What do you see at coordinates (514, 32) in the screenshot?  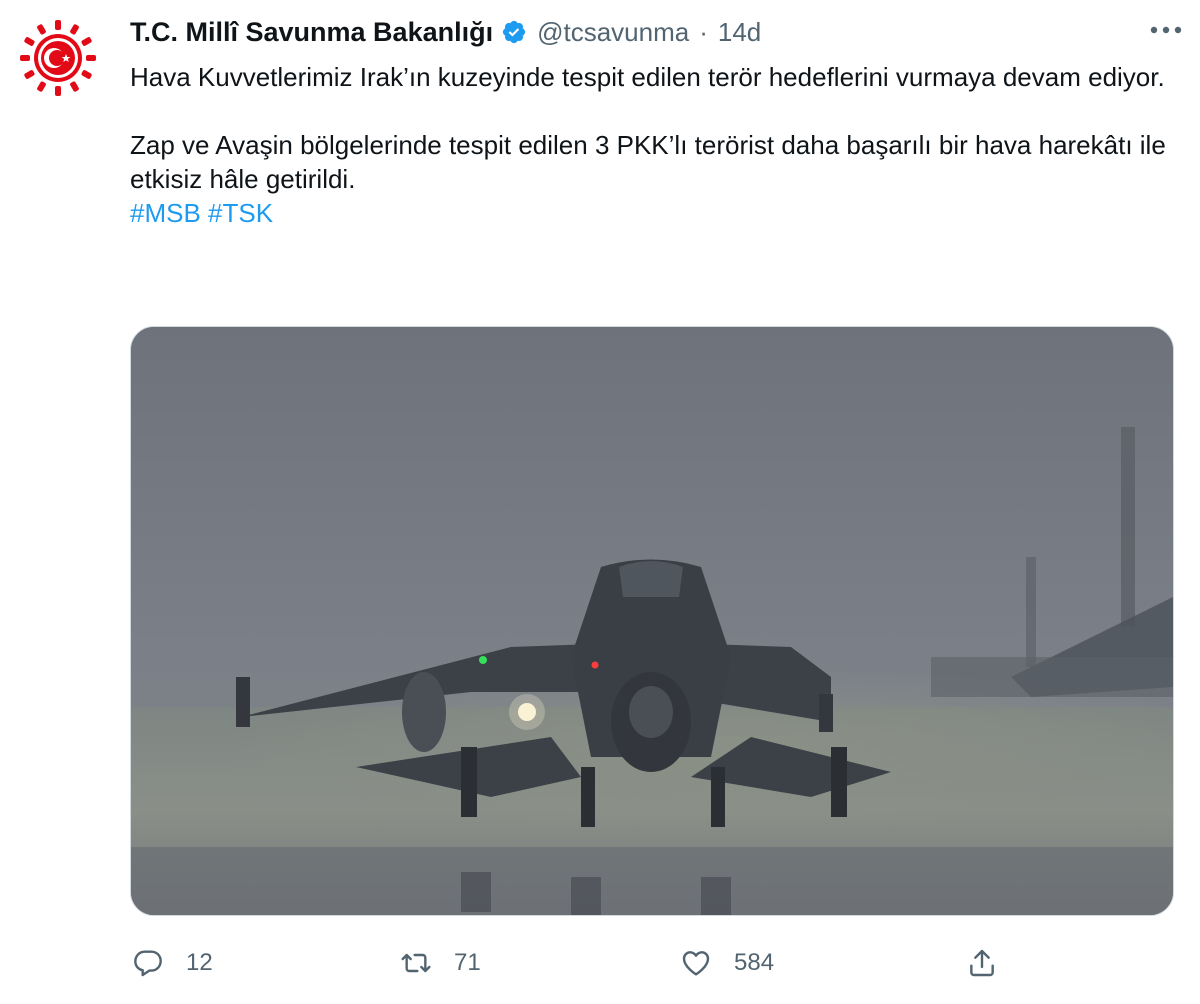 I see `verified-badge-icon` at bounding box center [514, 32].